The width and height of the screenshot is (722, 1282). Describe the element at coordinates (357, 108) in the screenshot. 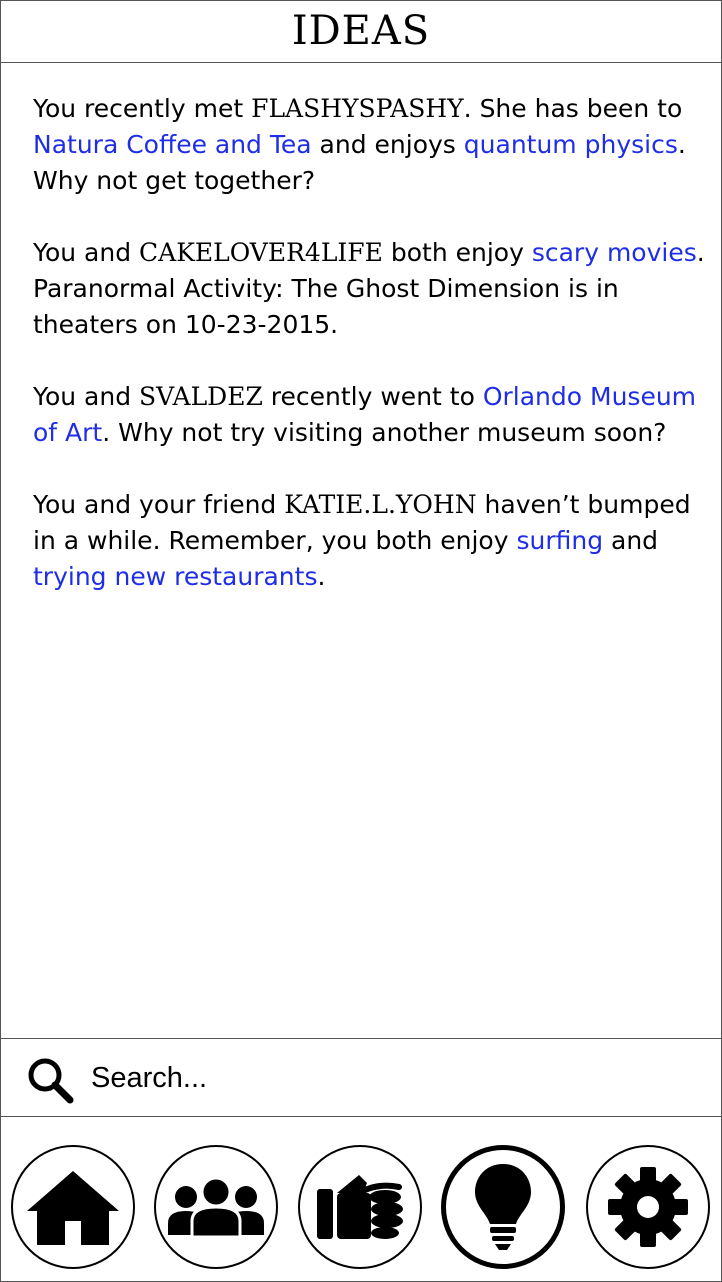

I see `username-link: FLASHYSPASHY` at that location.